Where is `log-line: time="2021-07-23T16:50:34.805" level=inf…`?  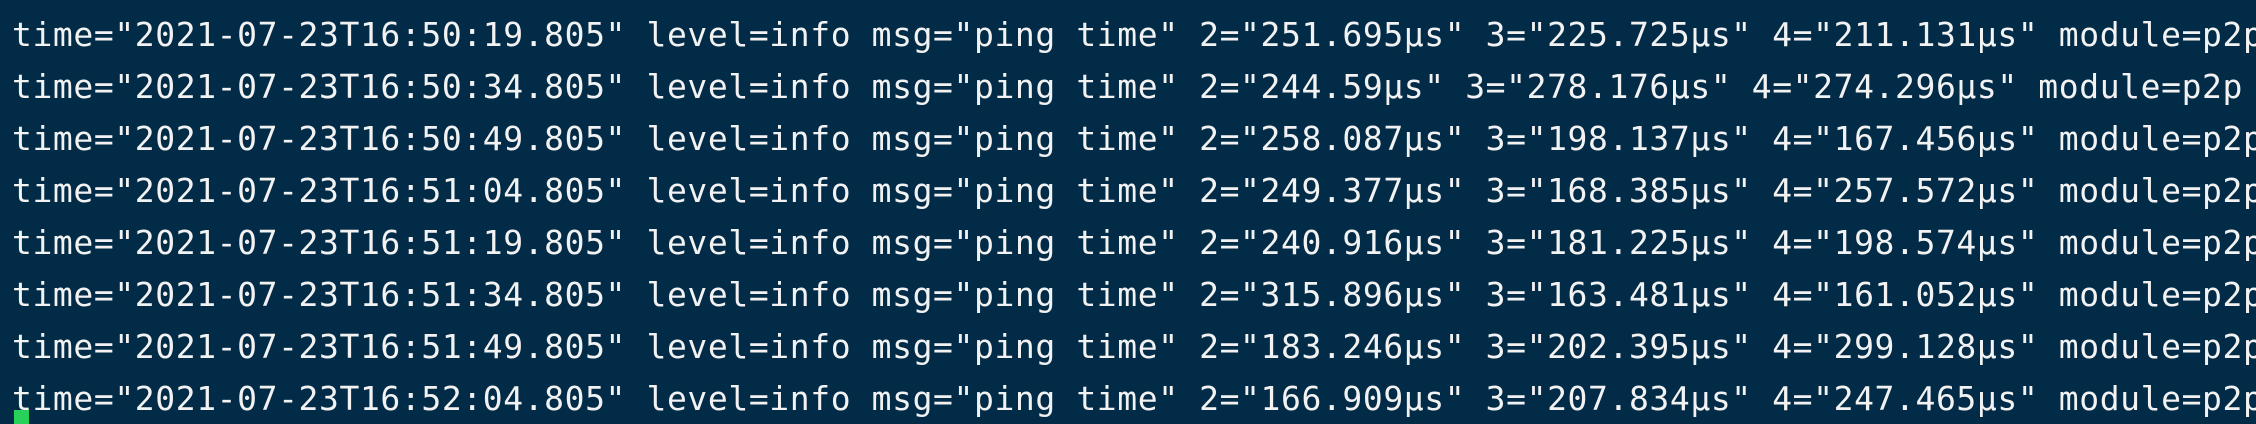
log-line: time="2021-07-23T16:50:34.805" level=inf… is located at coordinates (1127, 86).